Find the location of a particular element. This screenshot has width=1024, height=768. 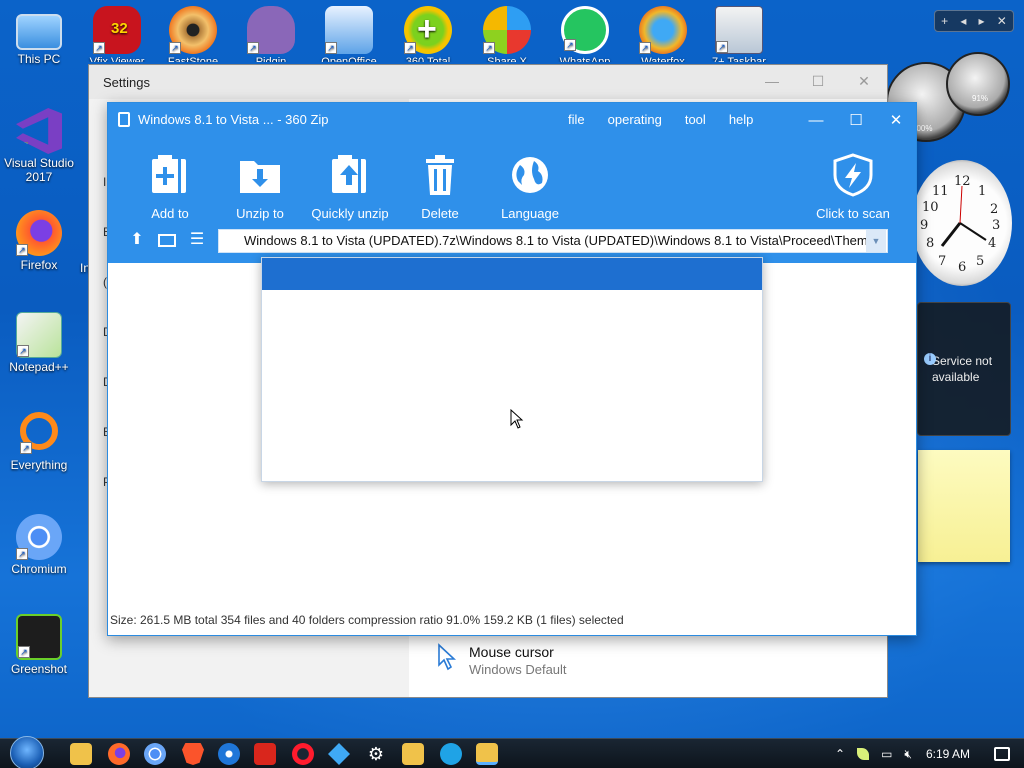

desktop-icon-top-0: 32 ↗ Vfix Viewer is located at coordinates (117, 34).